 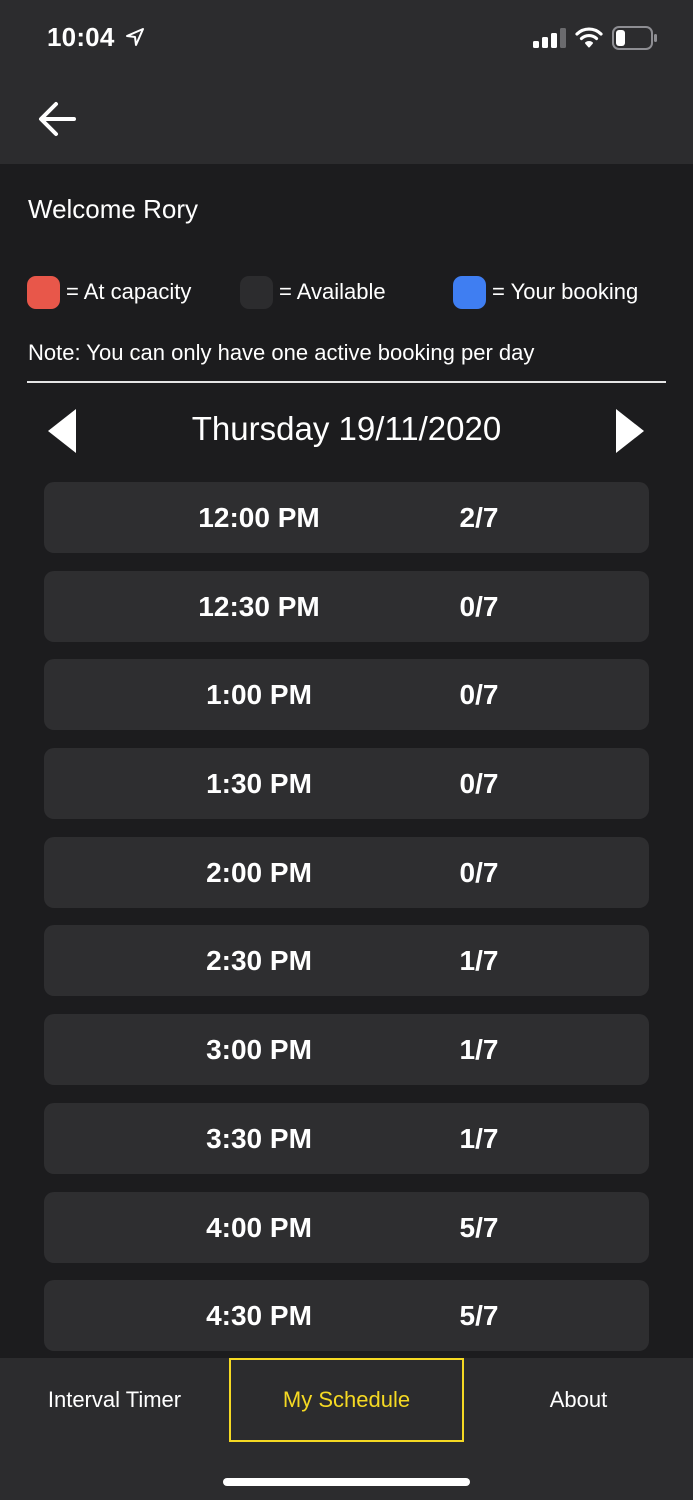 What do you see at coordinates (346, 961) in the screenshot?
I see `time-slot: 2:30 PM 1/7` at bounding box center [346, 961].